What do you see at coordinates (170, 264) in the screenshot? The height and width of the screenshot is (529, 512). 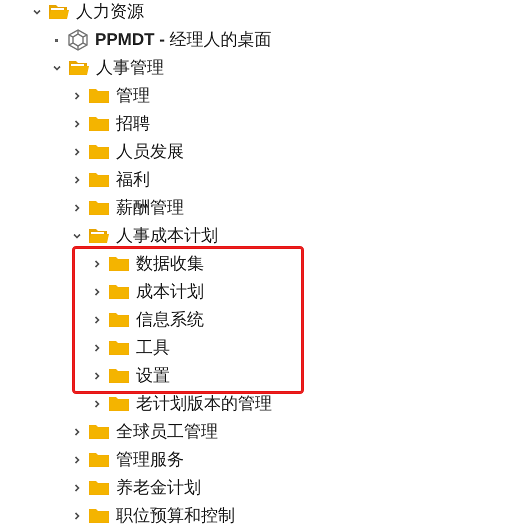 I see `tree-item: 数据收集` at bounding box center [170, 264].